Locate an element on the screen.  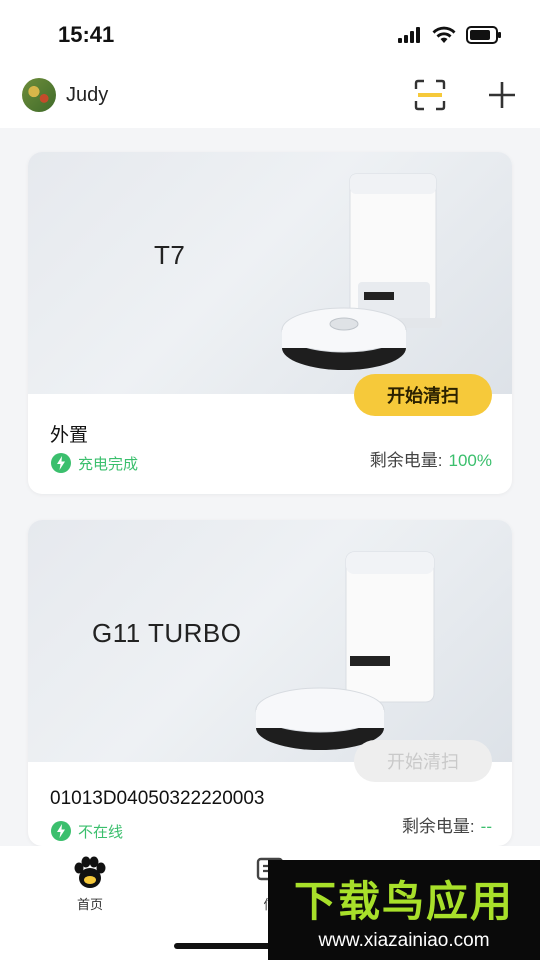
watermark: 下载鸟应用 www.xiazainiao.com is located at coordinates (404, 910).